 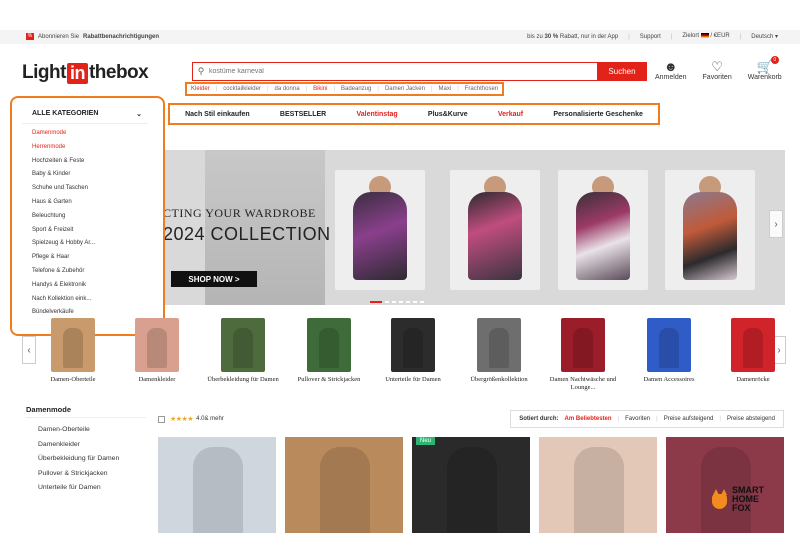 What do you see at coordinates (86, 459) in the screenshot?
I see `sidebar-item: Überbekleidung für Damen` at bounding box center [86, 459].